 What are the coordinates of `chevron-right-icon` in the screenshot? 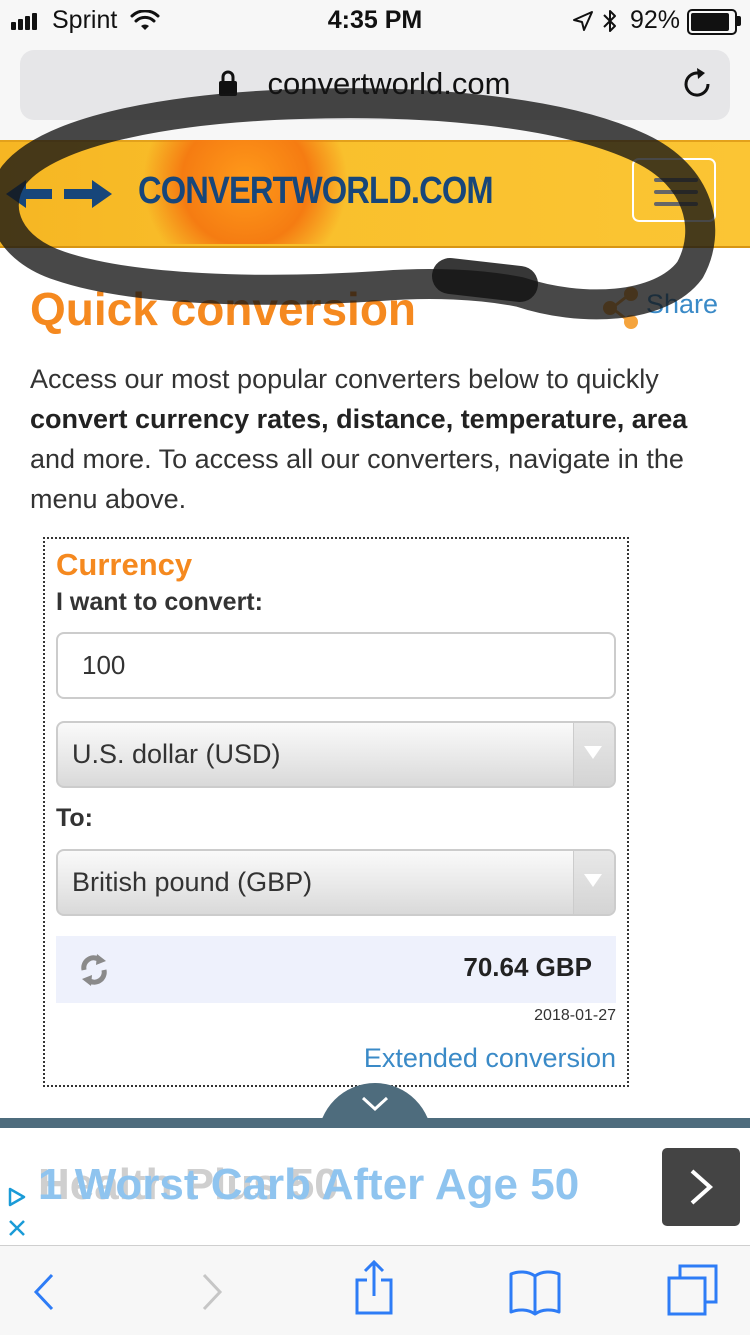 It's located at (702, 1187).